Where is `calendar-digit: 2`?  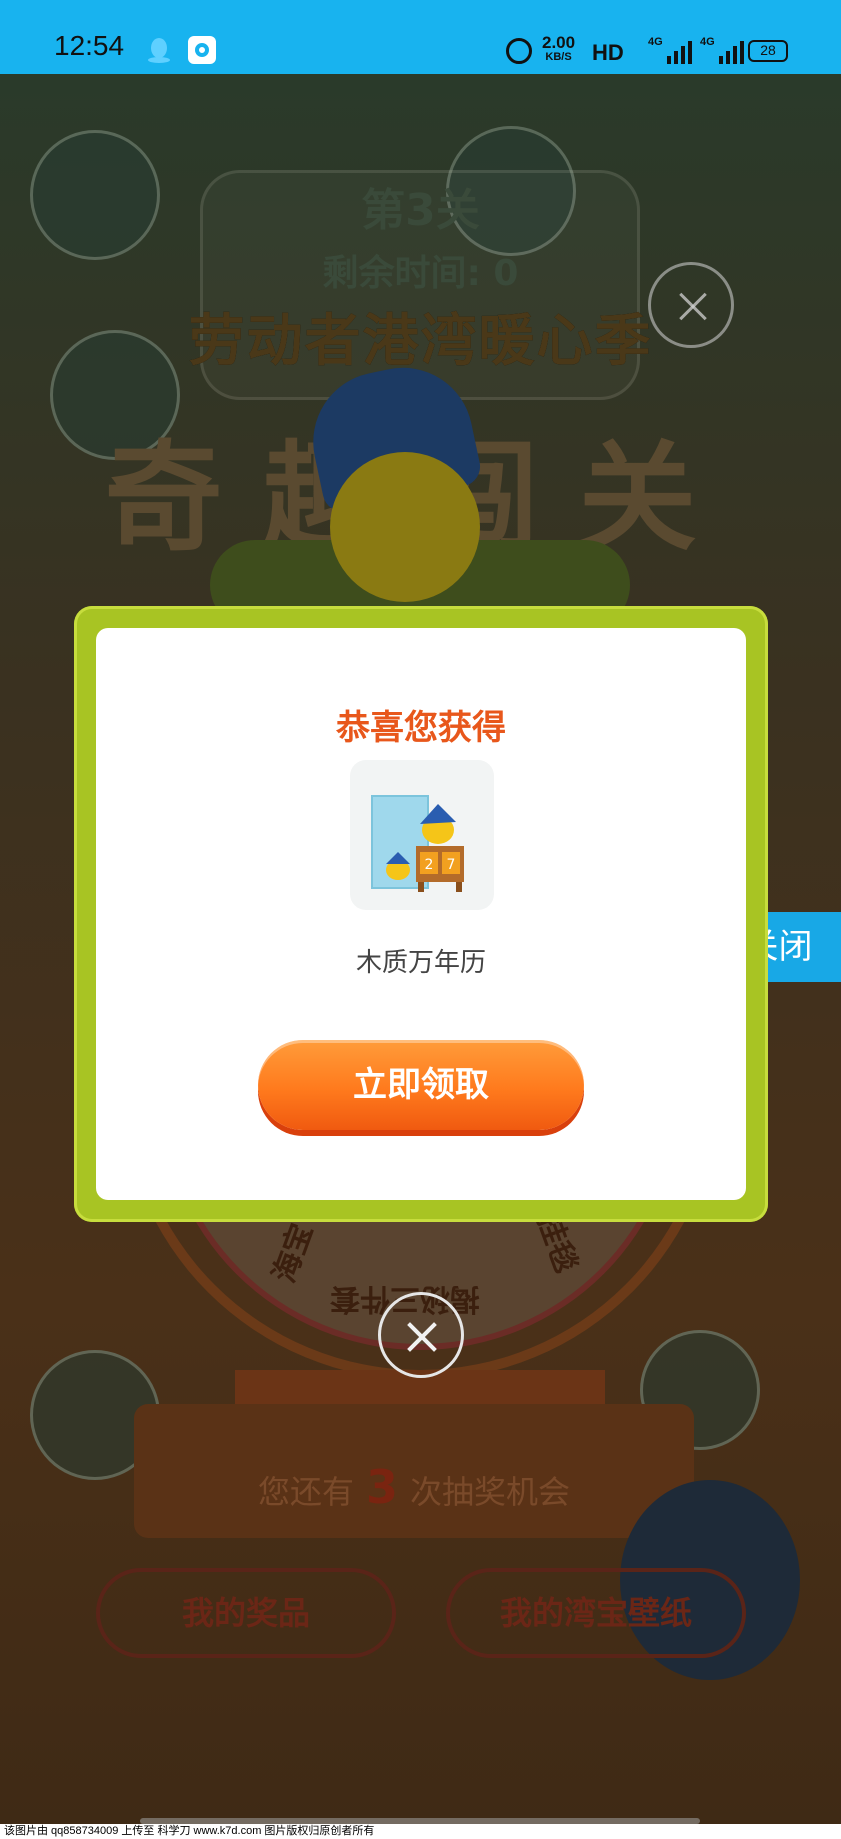
calendar-digit: 2 is located at coordinates (429, 865).